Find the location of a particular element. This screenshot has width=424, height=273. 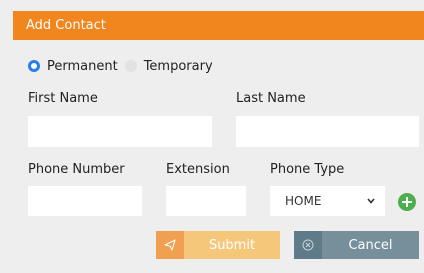

cancel-label: Cancel is located at coordinates (370, 245).